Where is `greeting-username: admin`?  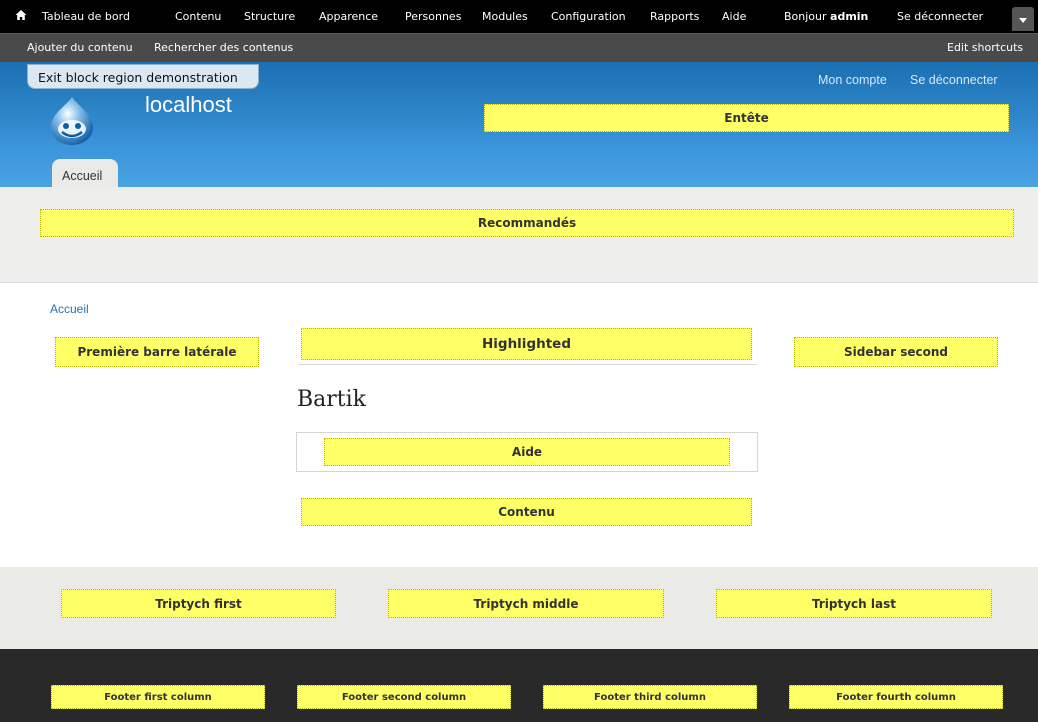
greeting-username: admin is located at coordinates (849, 16).